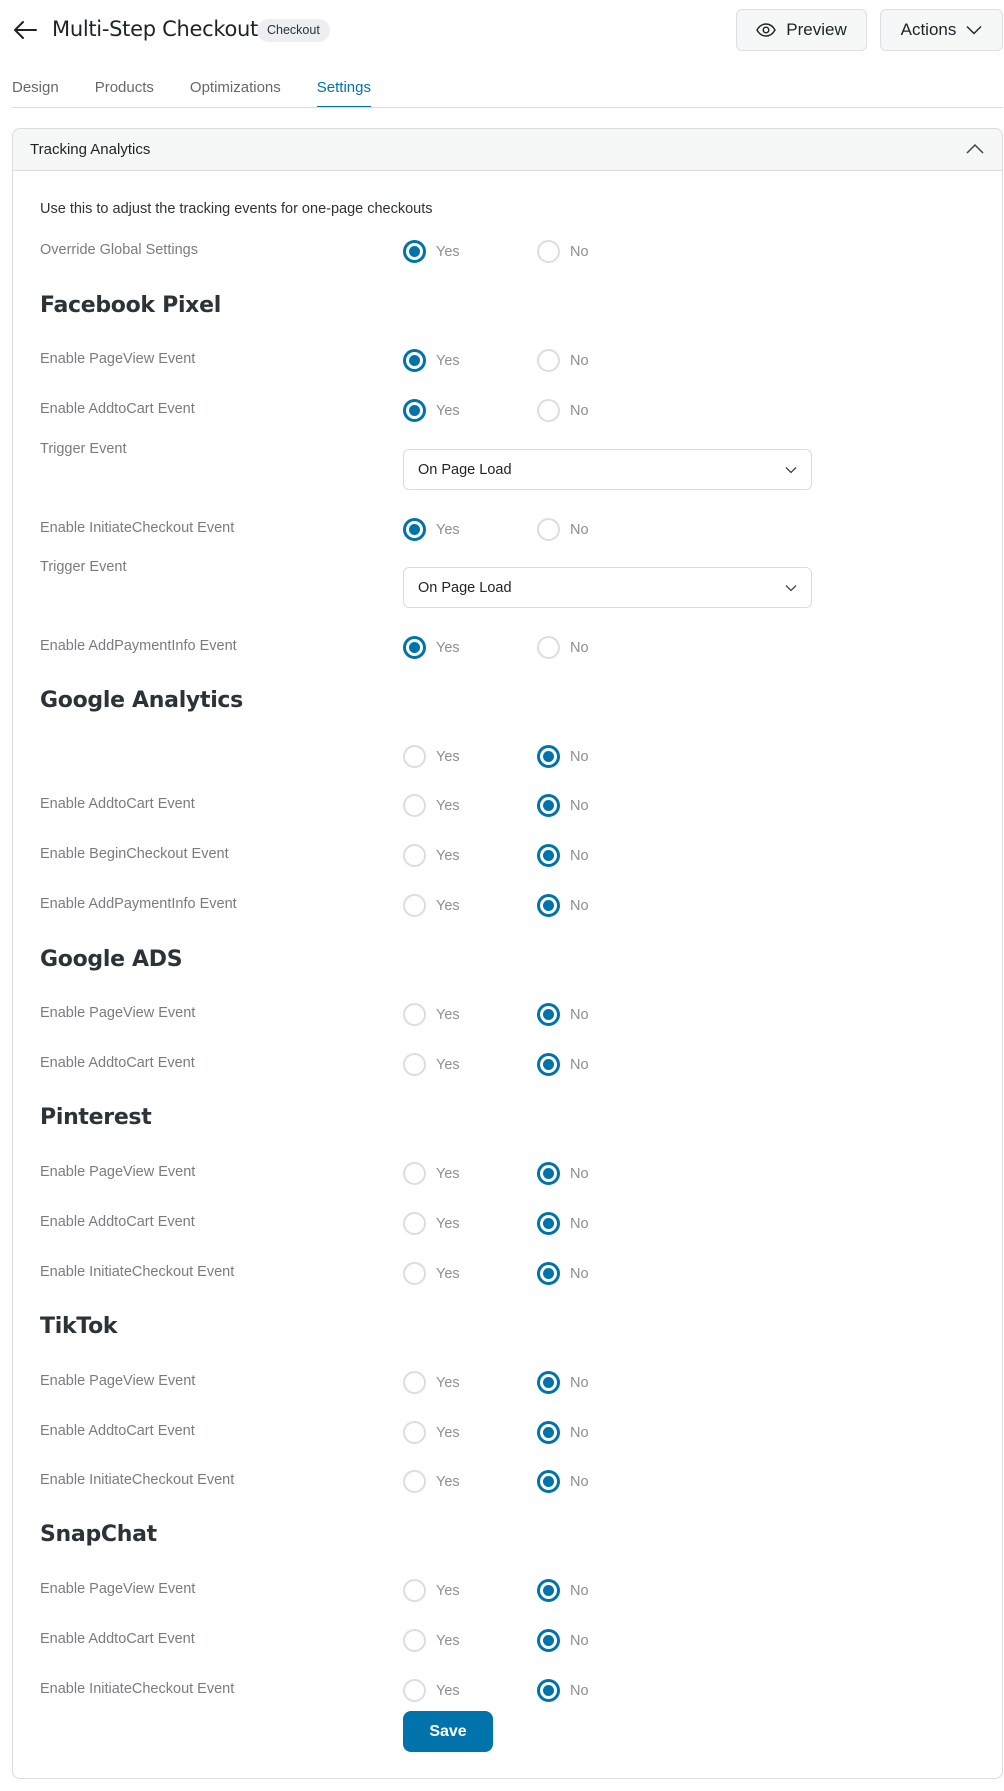 Image resolution: width=1004 pixels, height=1791 pixels. I want to click on preview-button: Preview, so click(801, 30).